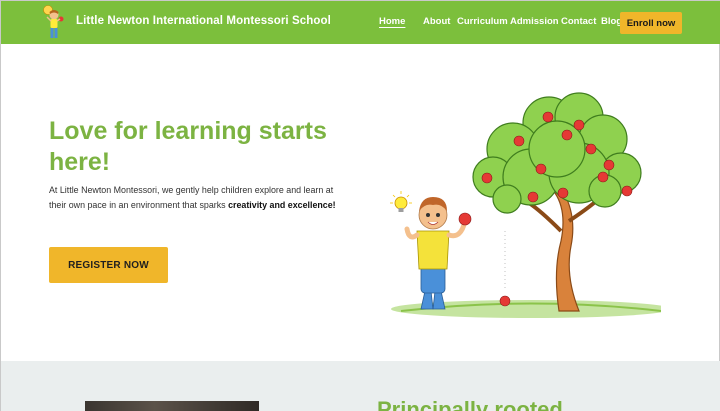  I want to click on section-photo, so click(172, 406).